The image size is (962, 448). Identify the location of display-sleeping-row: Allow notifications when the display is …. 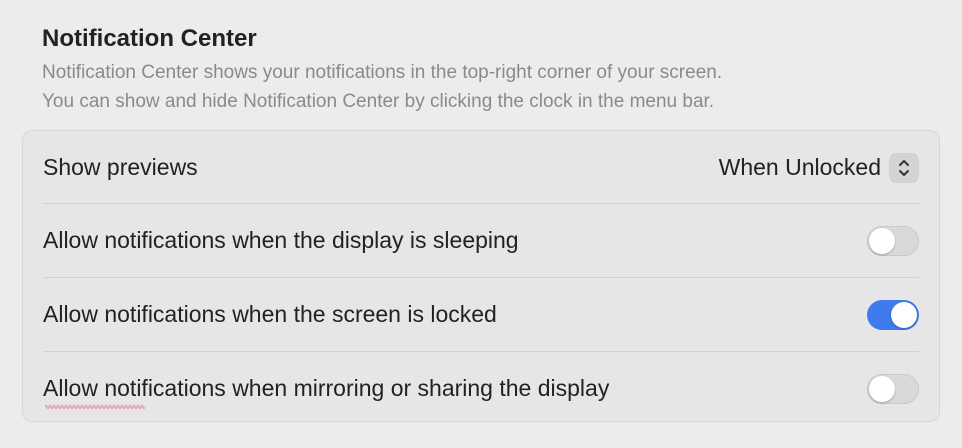
(481, 240).